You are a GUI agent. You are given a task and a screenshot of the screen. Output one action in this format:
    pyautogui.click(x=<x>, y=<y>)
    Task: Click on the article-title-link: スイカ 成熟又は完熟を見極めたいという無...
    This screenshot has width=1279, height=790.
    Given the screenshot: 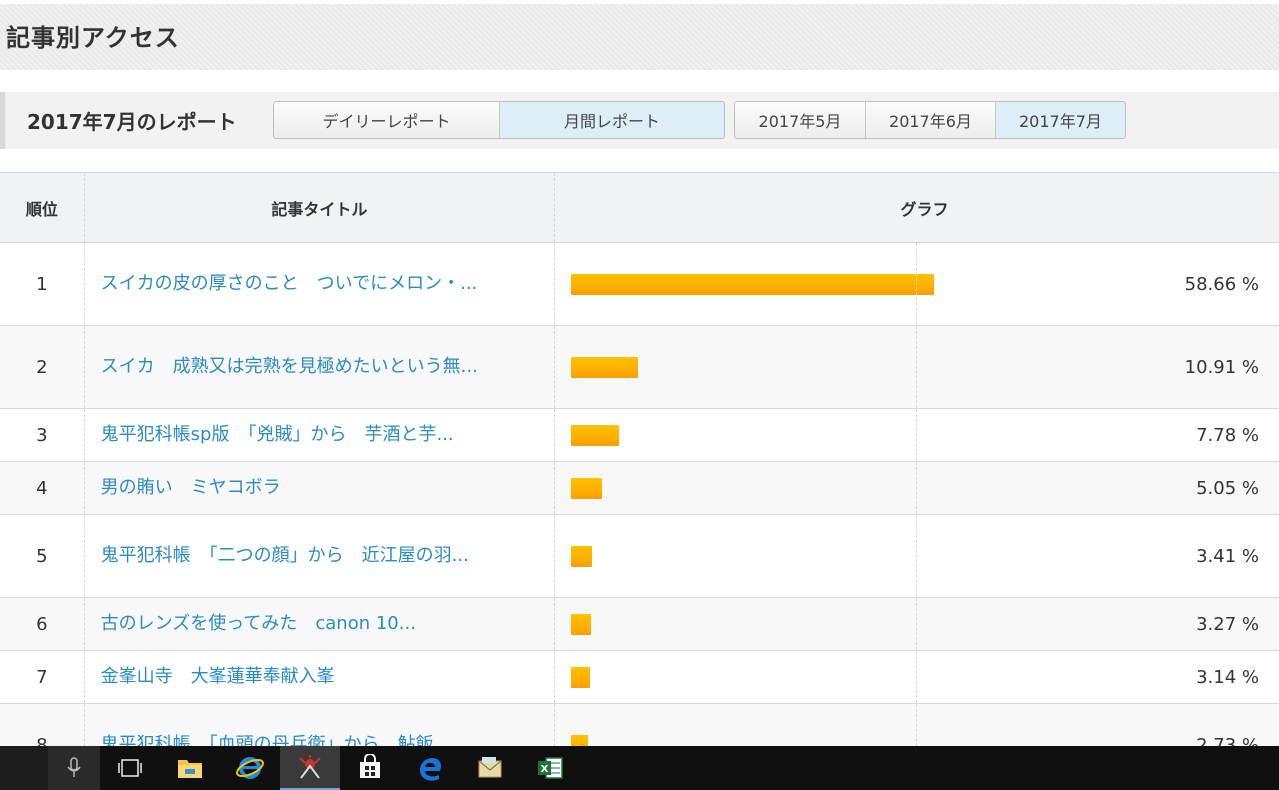 What is the action you would take?
    pyautogui.click(x=319, y=367)
    